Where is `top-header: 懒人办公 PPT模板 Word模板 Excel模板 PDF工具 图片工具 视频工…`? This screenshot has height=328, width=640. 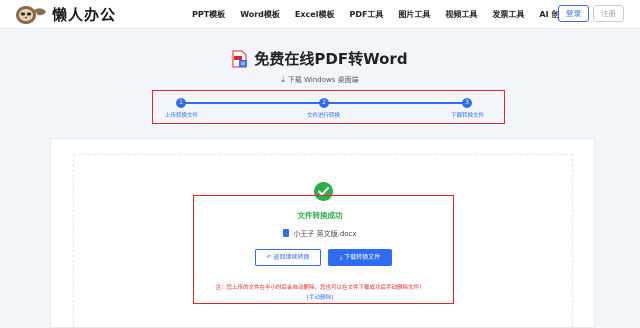 top-header: 懒人办公 PPT模板 Word模板 Excel模板 PDF工具 图片工具 视频工… is located at coordinates (320, 14).